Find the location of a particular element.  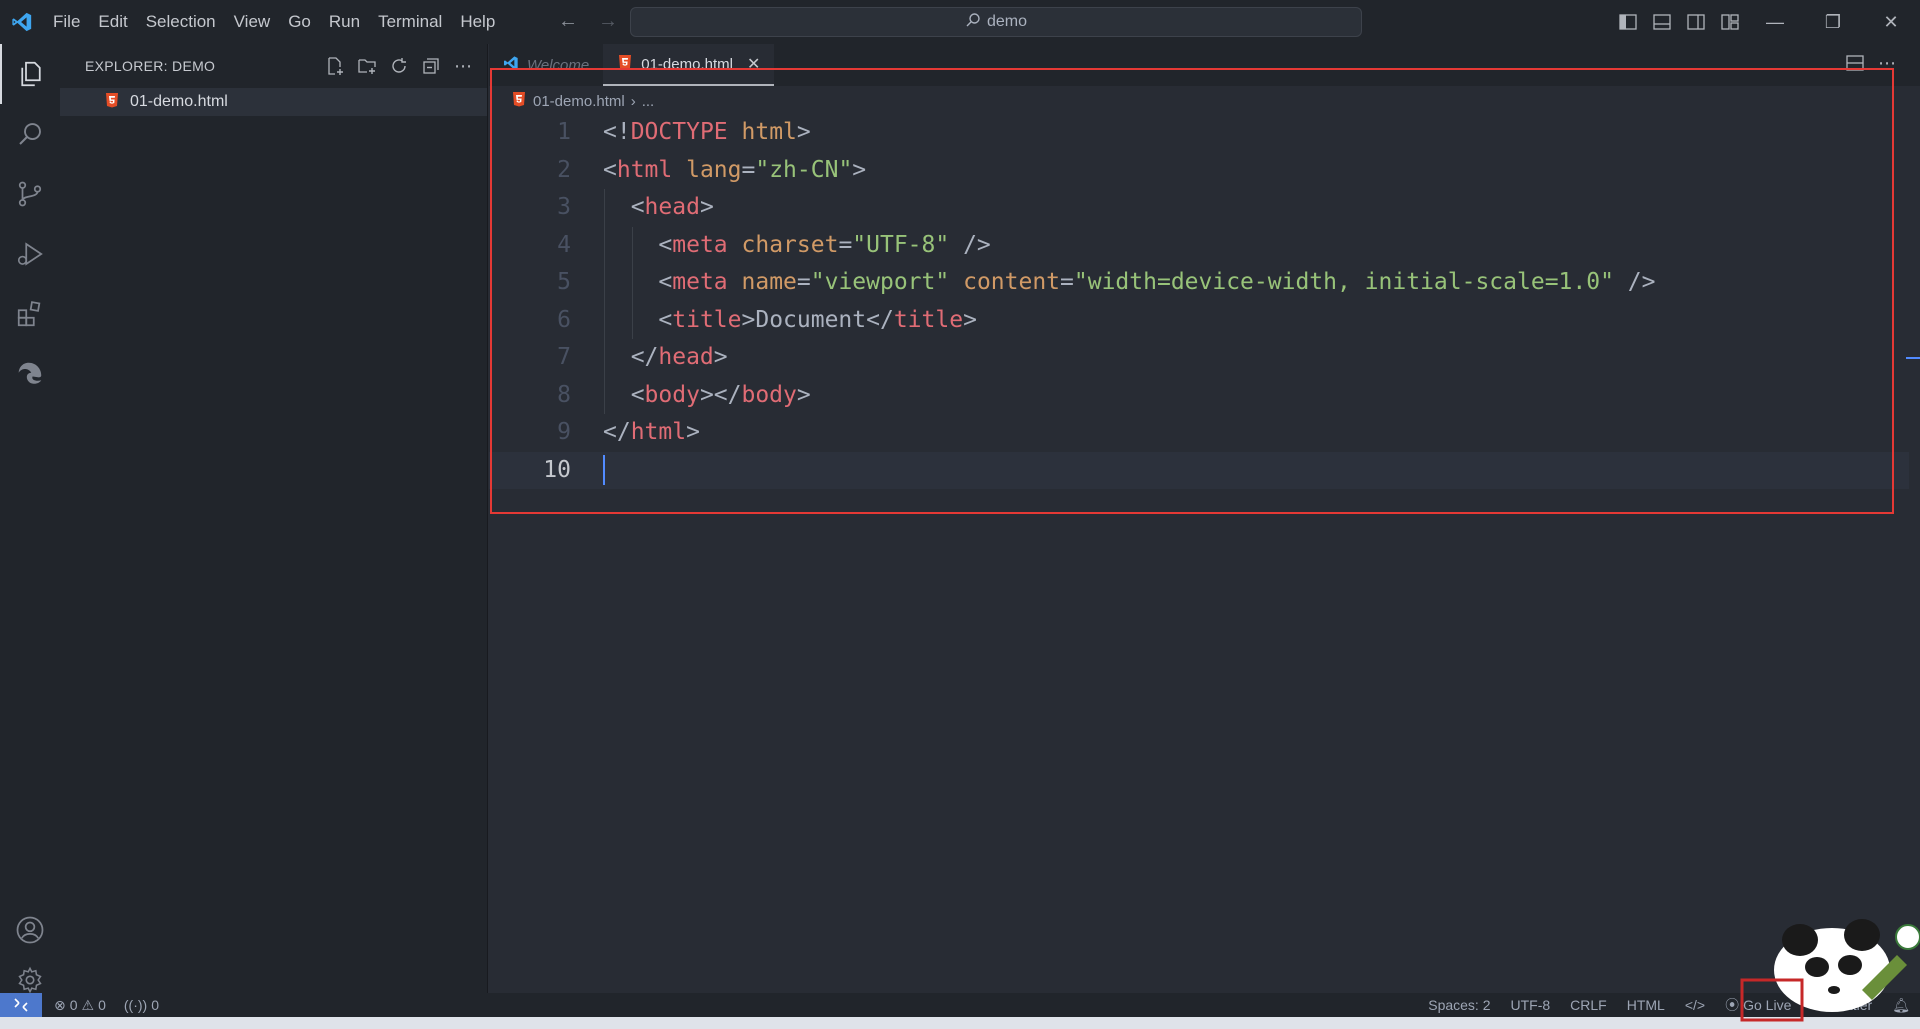

navigation-arrows: ← → is located at coordinates (588, 22).